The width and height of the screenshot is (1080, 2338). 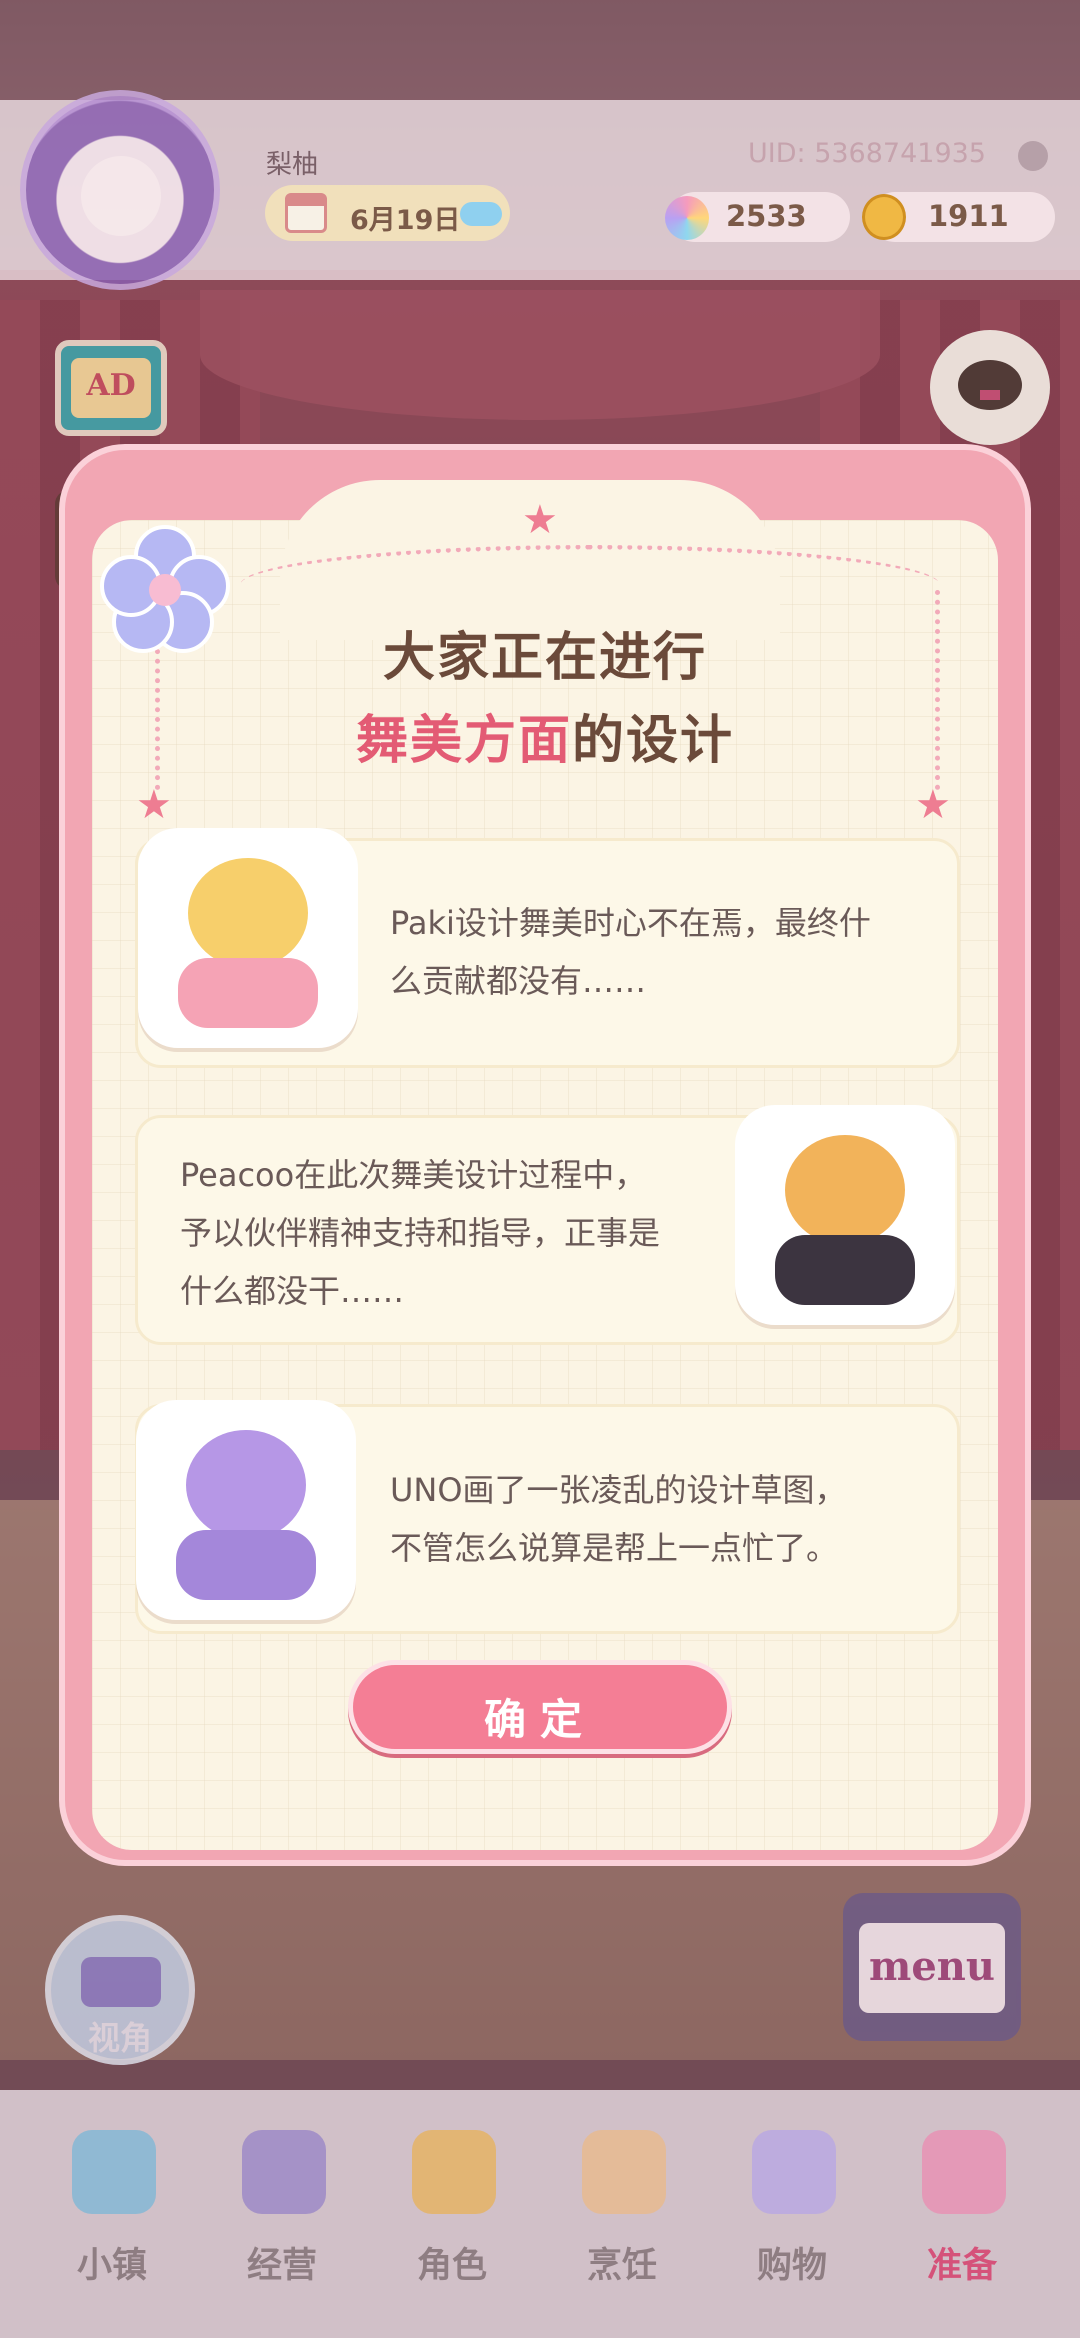 What do you see at coordinates (246, 1485) in the screenshot?
I see `uno-hood` at bounding box center [246, 1485].